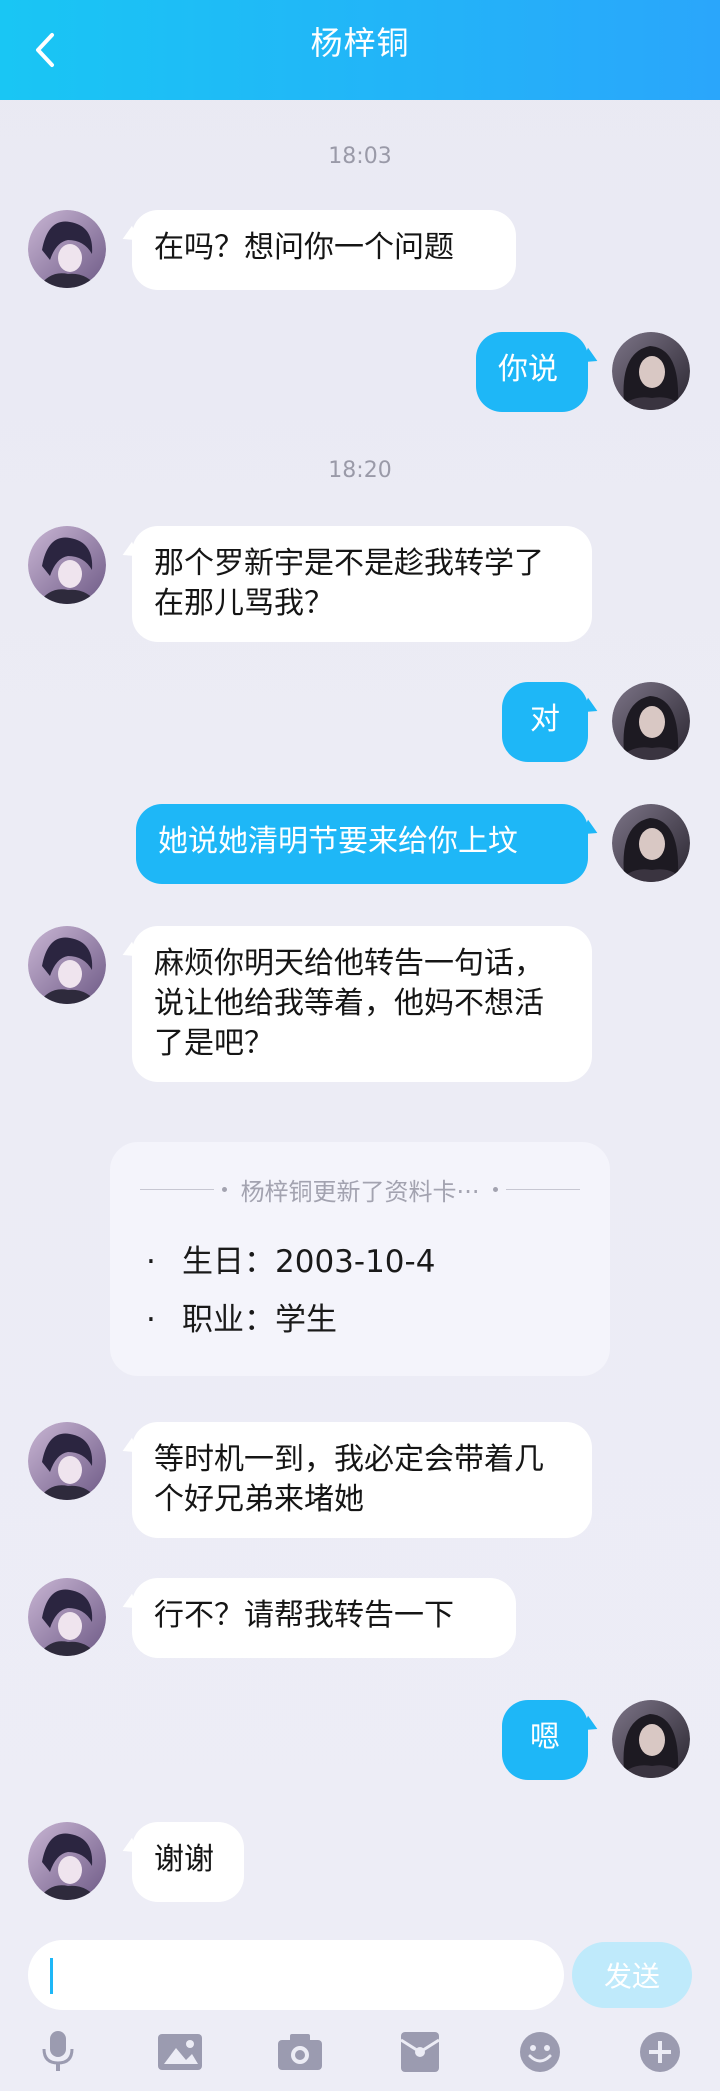 The image size is (720, 2091). Describe the element at coordinates (362, 844) in the screenshot. I see `message-bubble-outgoing: 她说她清明节要来给你上坟` at that location.